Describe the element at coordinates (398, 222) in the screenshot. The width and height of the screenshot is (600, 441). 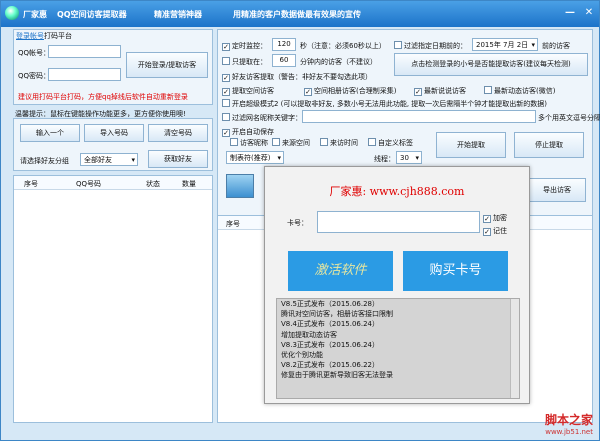
I see `card-number-input` at that location.